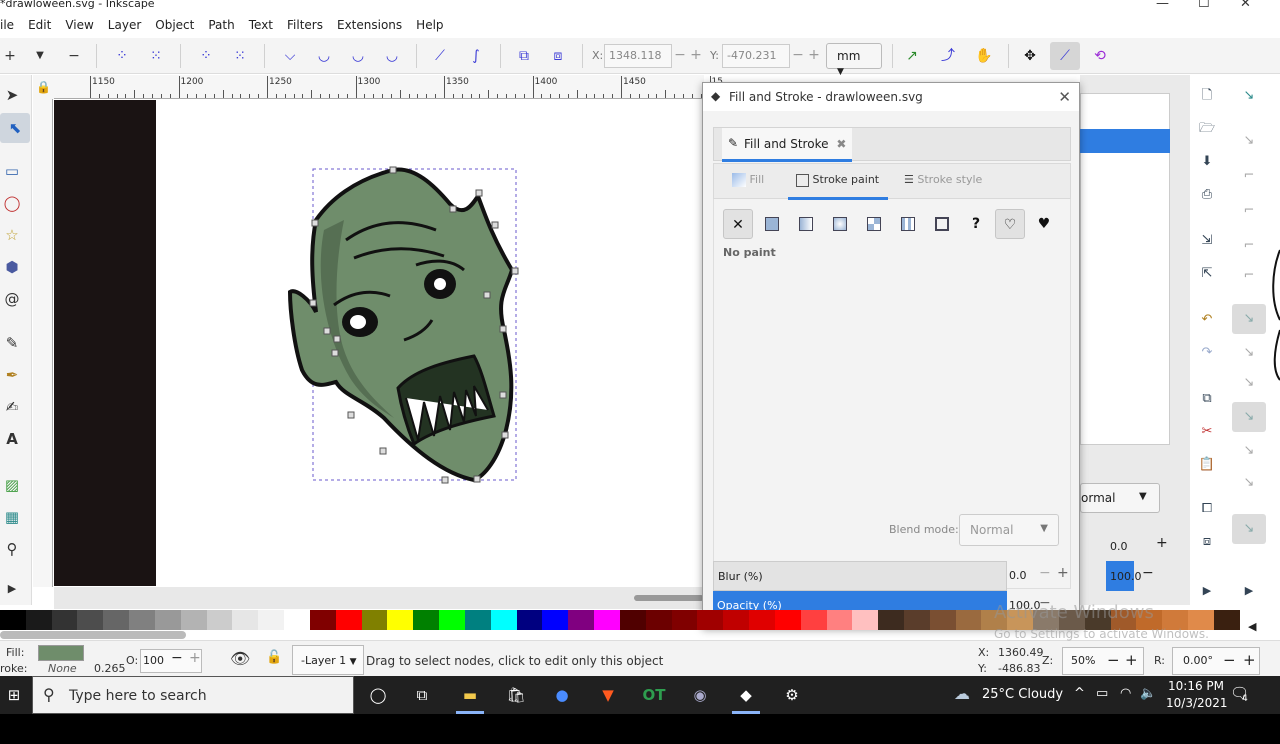  I want to click on layer-lock-icon: 🔓, so click(274, 657).